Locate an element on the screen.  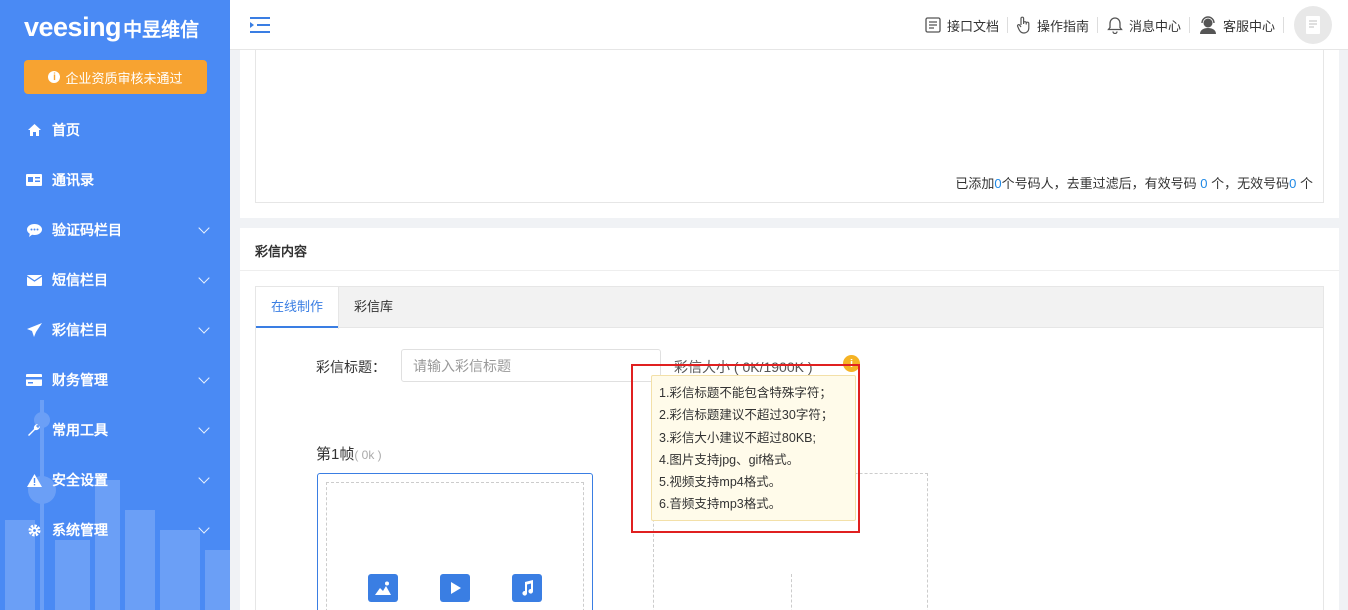
bell-icon is located at coordinates (1115, 25).